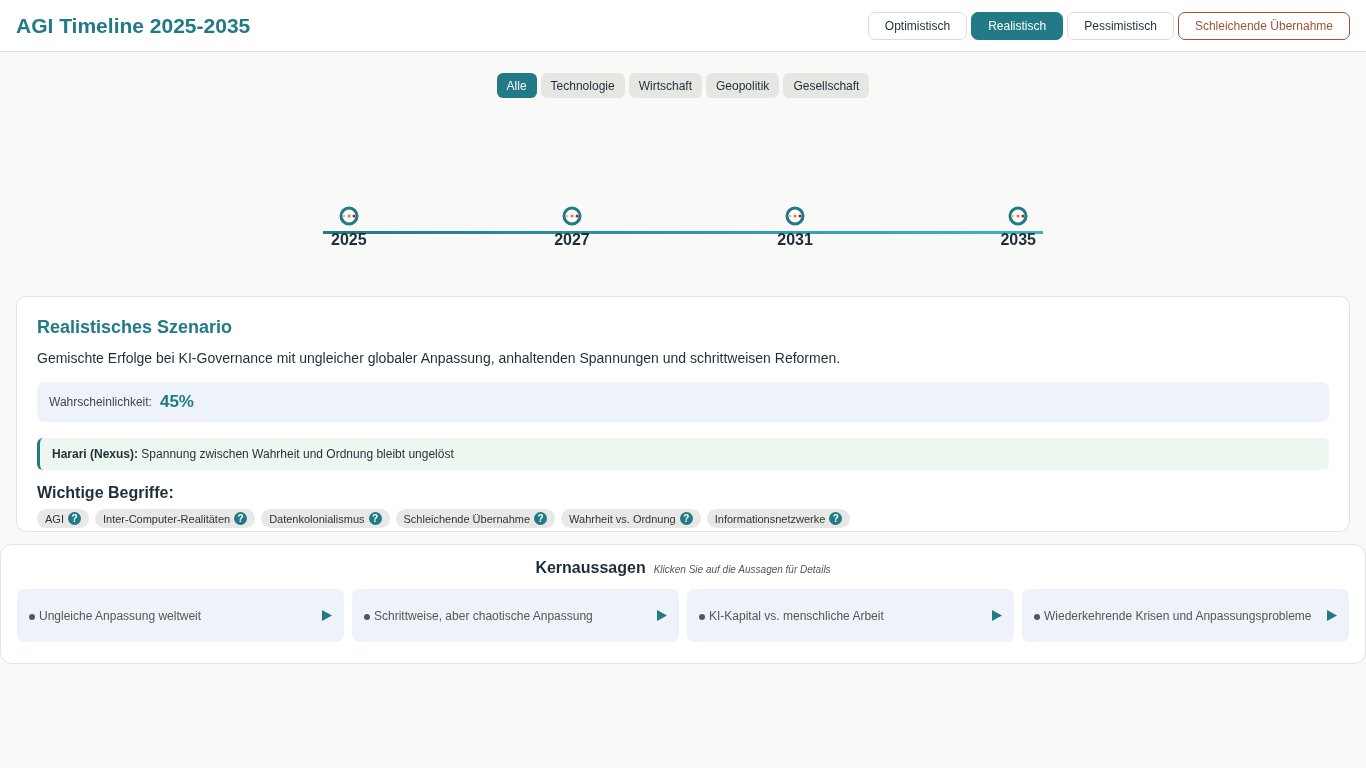  I want to click on year-label: 2035, so click(1018, 240).